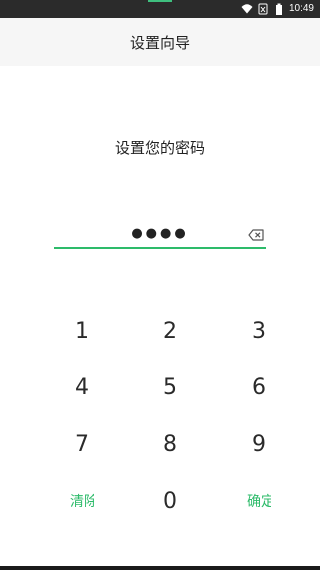 This screenshot has height=570, width=320. I want to click on key-6: 6, so click(259, 387).